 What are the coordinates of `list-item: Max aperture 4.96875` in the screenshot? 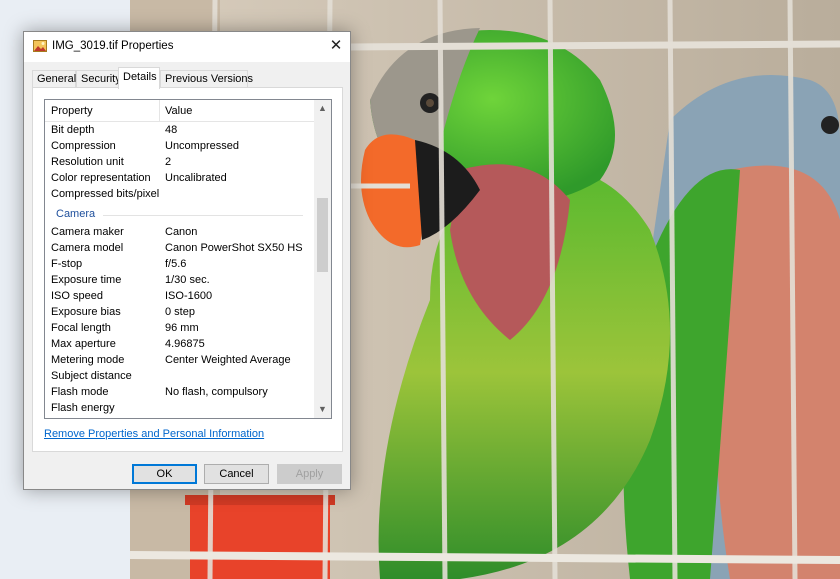 It's located at (180, 345).